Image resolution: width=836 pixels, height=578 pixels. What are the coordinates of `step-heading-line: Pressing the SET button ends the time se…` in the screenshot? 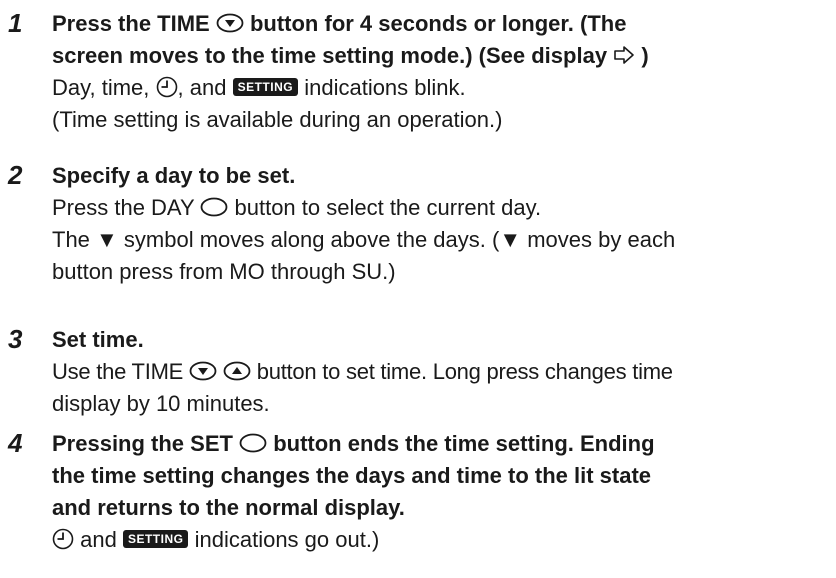 It's located at (439, 444).